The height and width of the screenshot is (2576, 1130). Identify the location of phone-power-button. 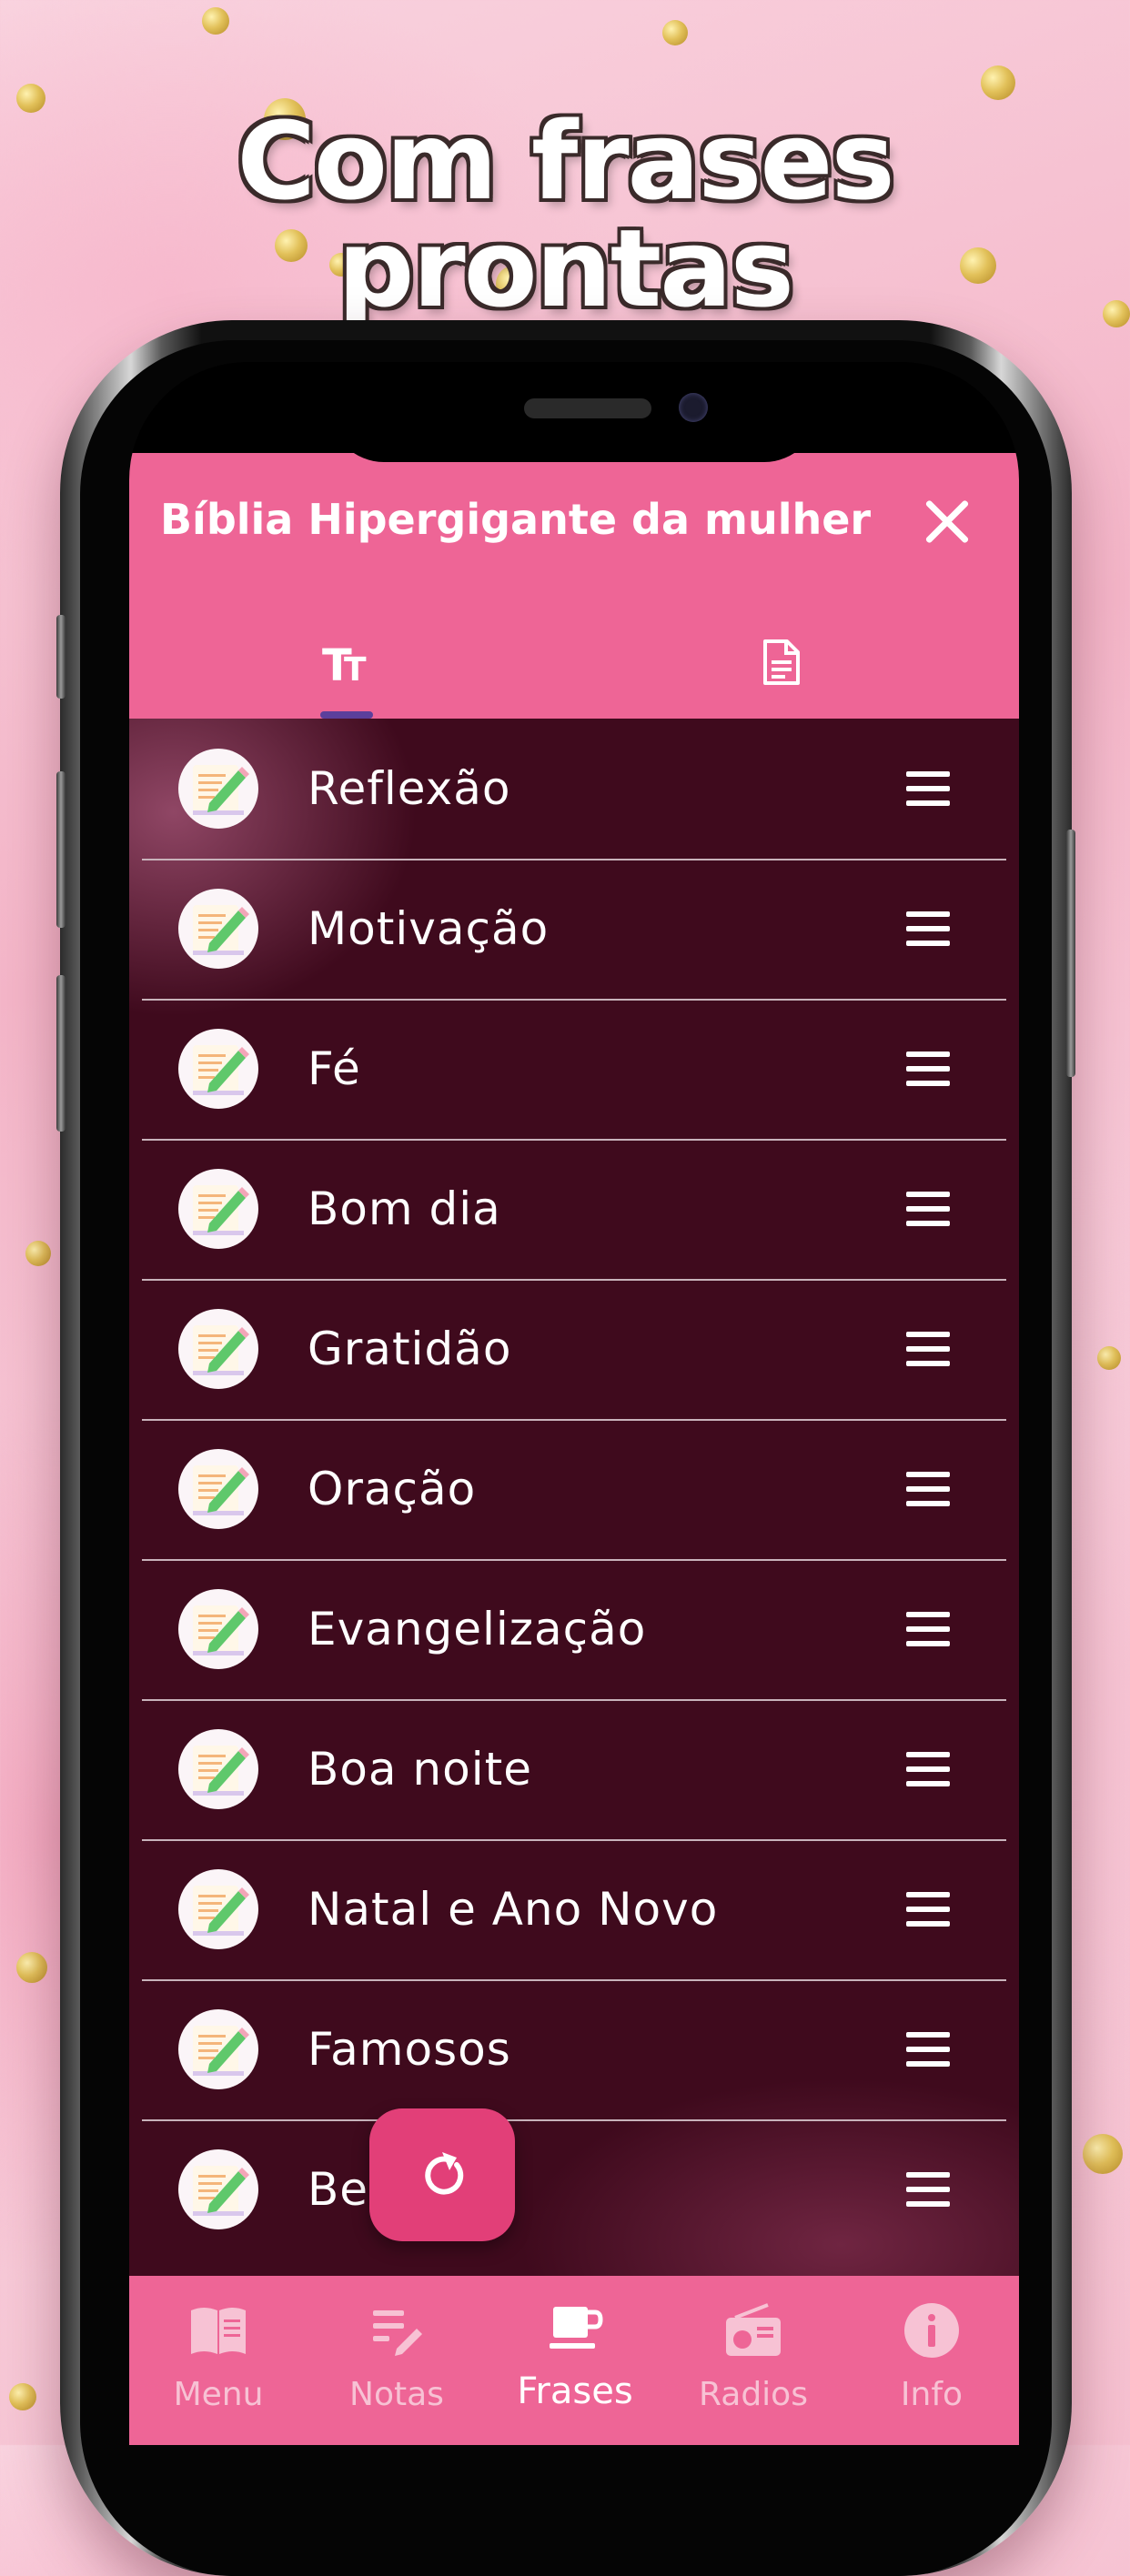
(1070, 953).